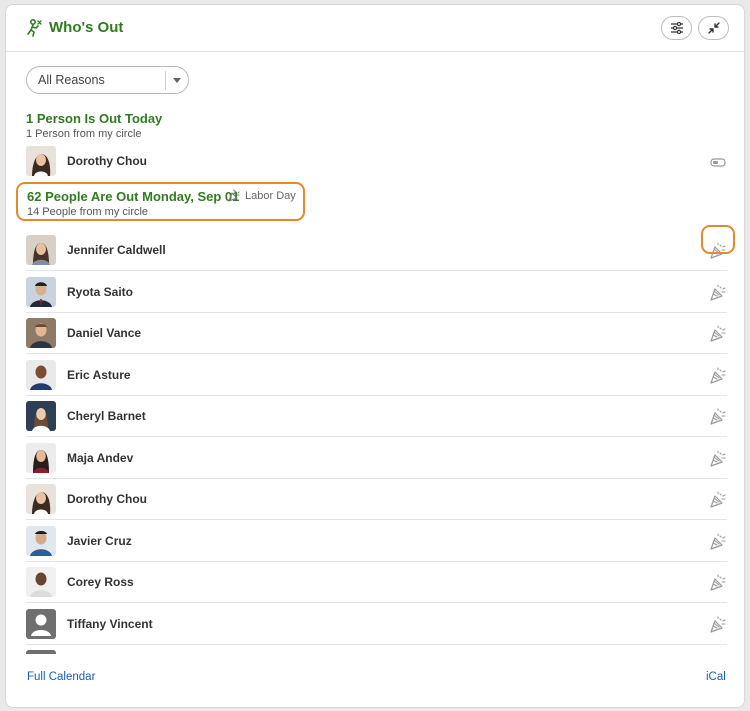 The width and height of the screenshot is (750, 711). What do you see at coordinates (110, 624) in the screenshot?
I see `person-name: Tiffany Vincent` at bounding box center [110, 624].